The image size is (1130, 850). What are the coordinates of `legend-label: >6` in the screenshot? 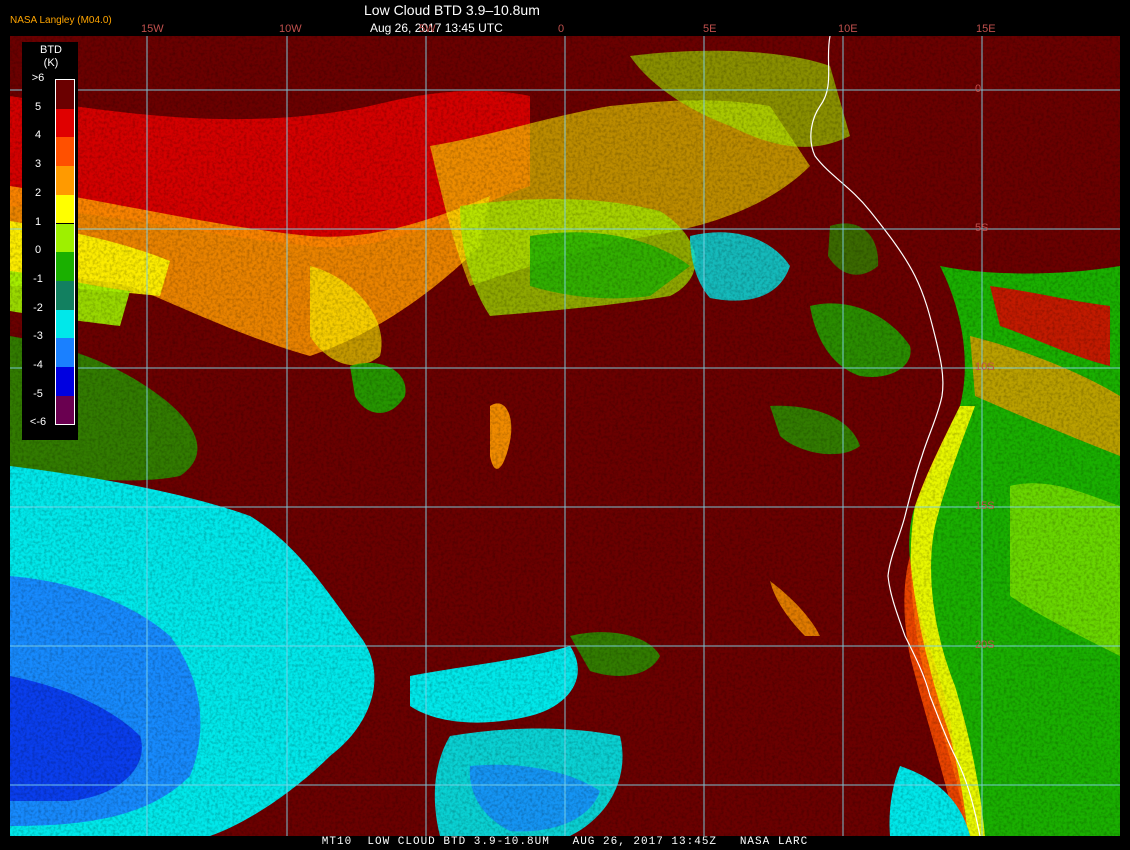 It's located at (38, 78).